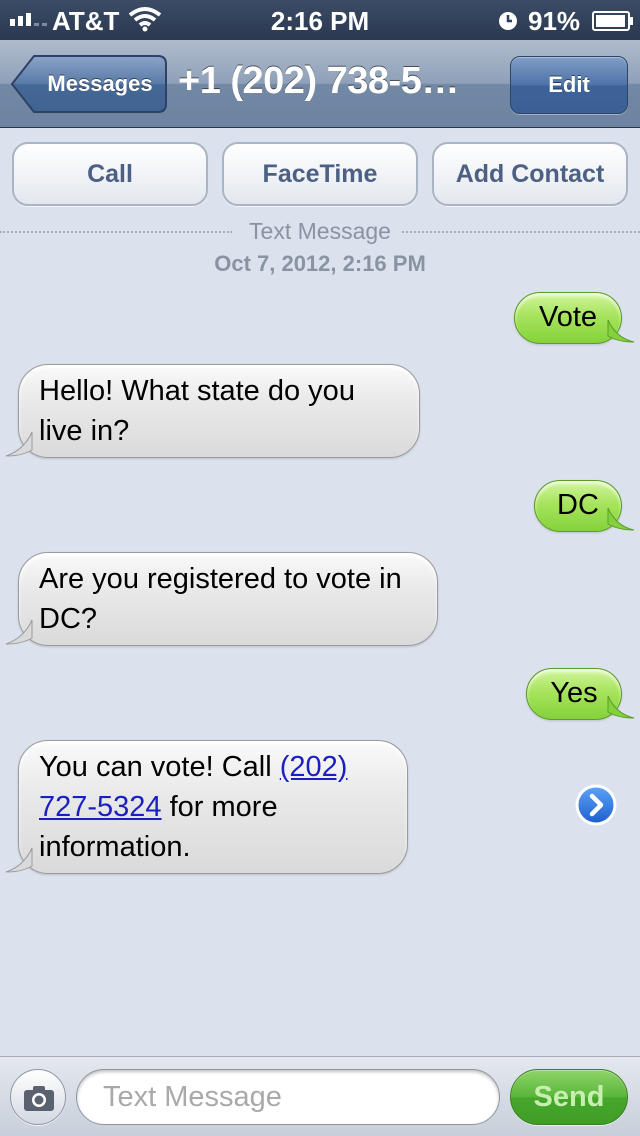 Image resolution: width=640 pixels, height=1136 pixels. I want to click on received-message-bubble: Are you registered to vote in DC?, so click(228, 599).